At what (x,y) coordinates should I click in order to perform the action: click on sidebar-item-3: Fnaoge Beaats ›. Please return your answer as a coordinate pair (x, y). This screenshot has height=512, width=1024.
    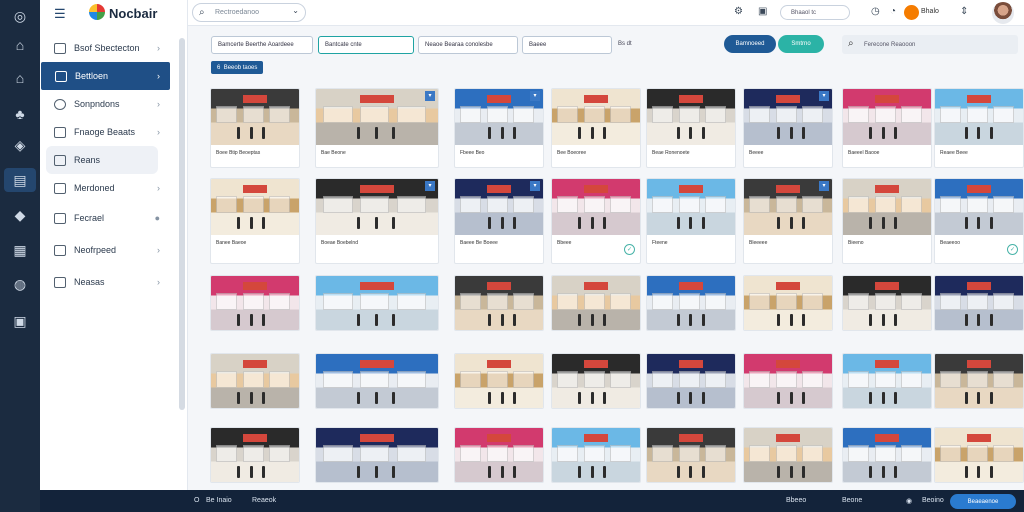
    Looking at the image, I should click on (114, 132).